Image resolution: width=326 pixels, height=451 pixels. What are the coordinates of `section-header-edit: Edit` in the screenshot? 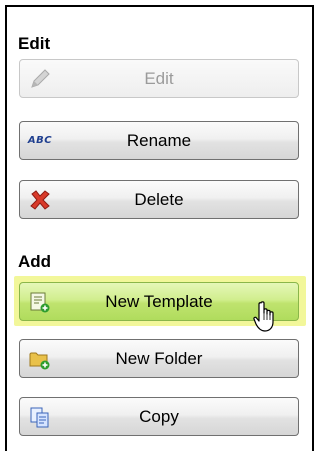 It's located at (34, 43).